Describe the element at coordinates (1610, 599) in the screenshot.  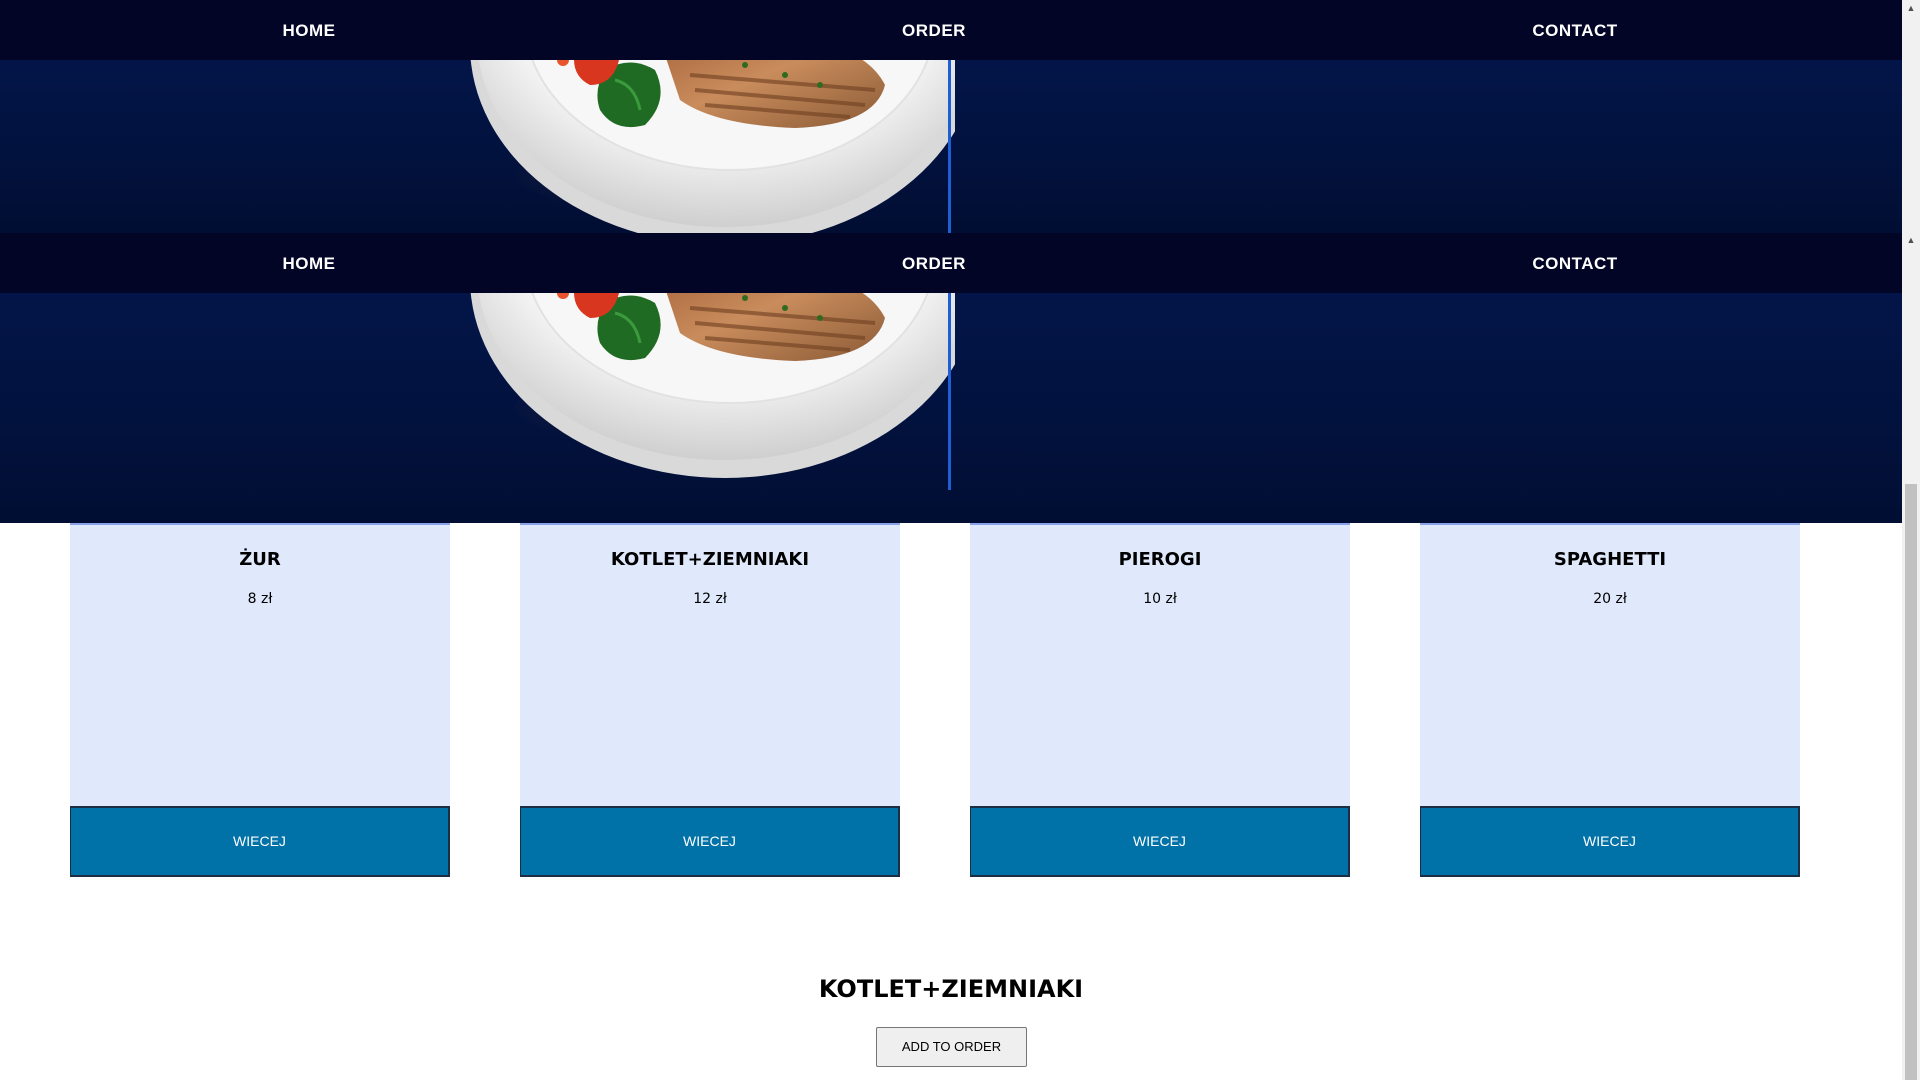
I see `menu-card-price: 20 zł` at that location.